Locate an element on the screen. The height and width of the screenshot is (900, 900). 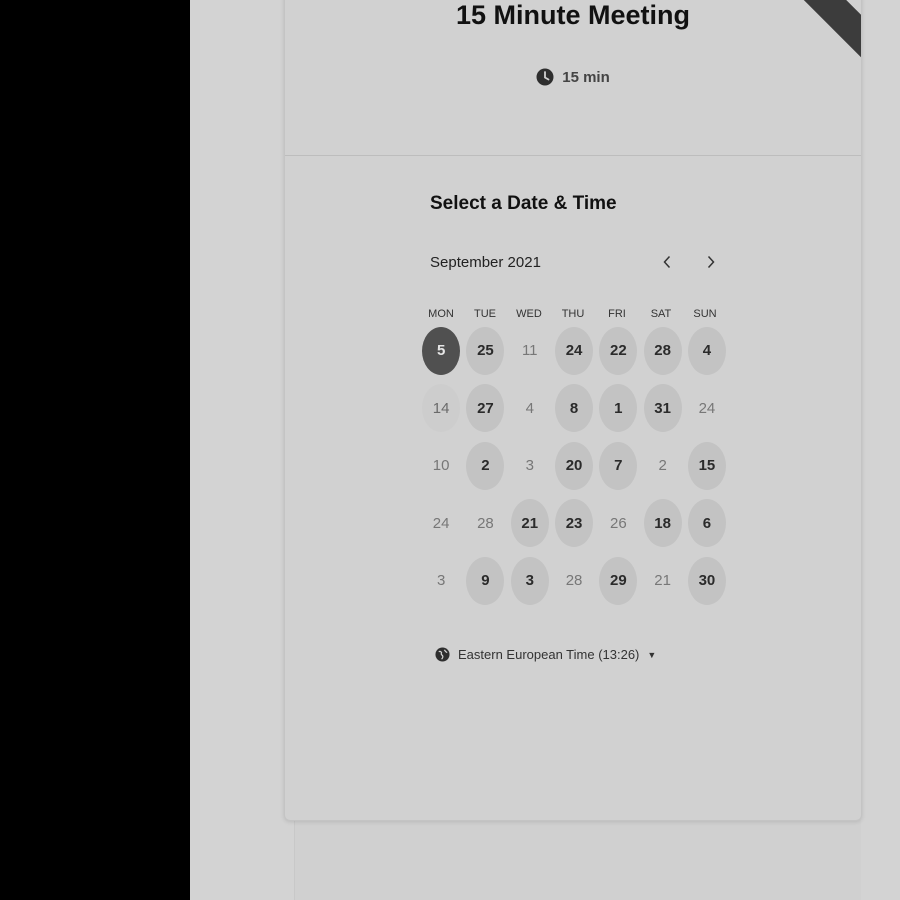
calendar-day: 6 is located at coordinates (707, 524).